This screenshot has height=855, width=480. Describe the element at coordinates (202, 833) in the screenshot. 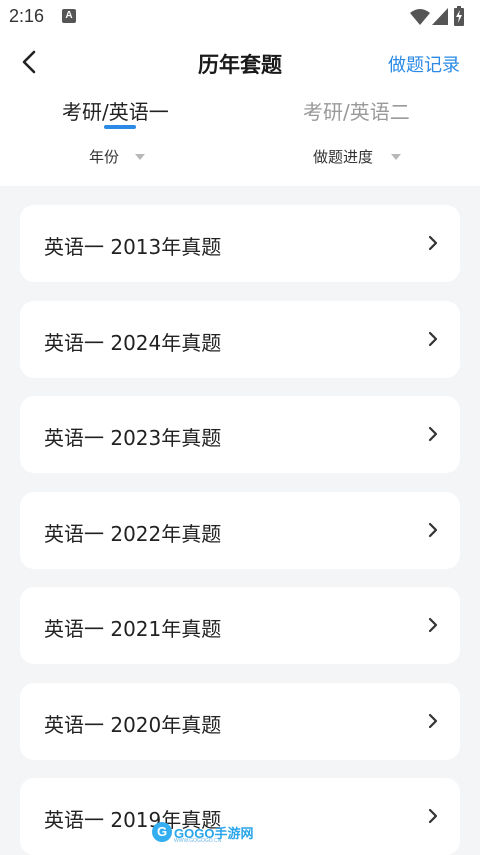

I see `watermark-logo: G GOGO手游网 WWW.GOGOGO.CN` at that location.